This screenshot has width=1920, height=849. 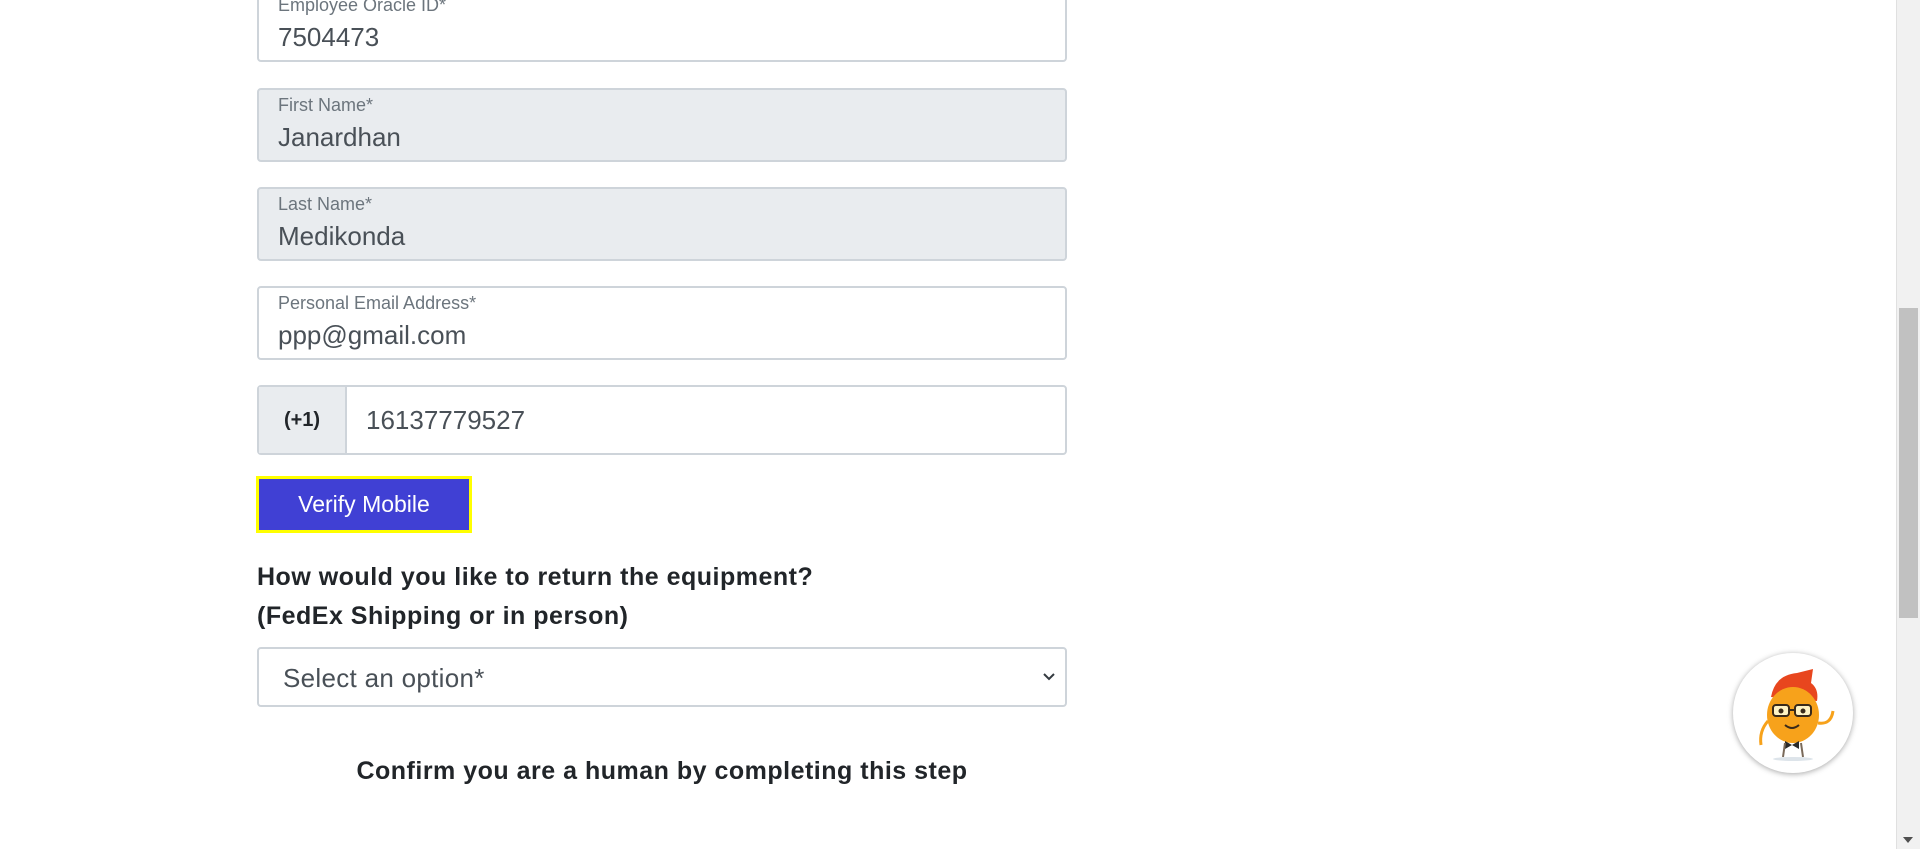 What do you see at coordinates (326, 105) in the screenshot?
I see `first-name-label: First Name*` at bounding box center [326, 105].